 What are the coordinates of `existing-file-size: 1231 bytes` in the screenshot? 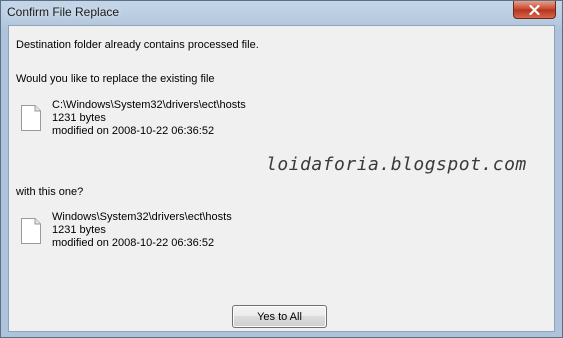 It's located at (79, 118).